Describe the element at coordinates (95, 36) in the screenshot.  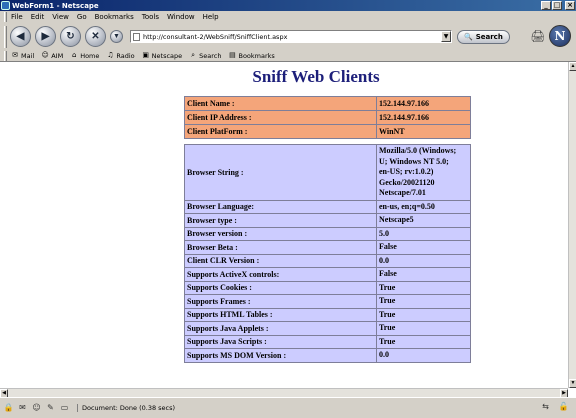
I see `stop-button: ✕` at that location.